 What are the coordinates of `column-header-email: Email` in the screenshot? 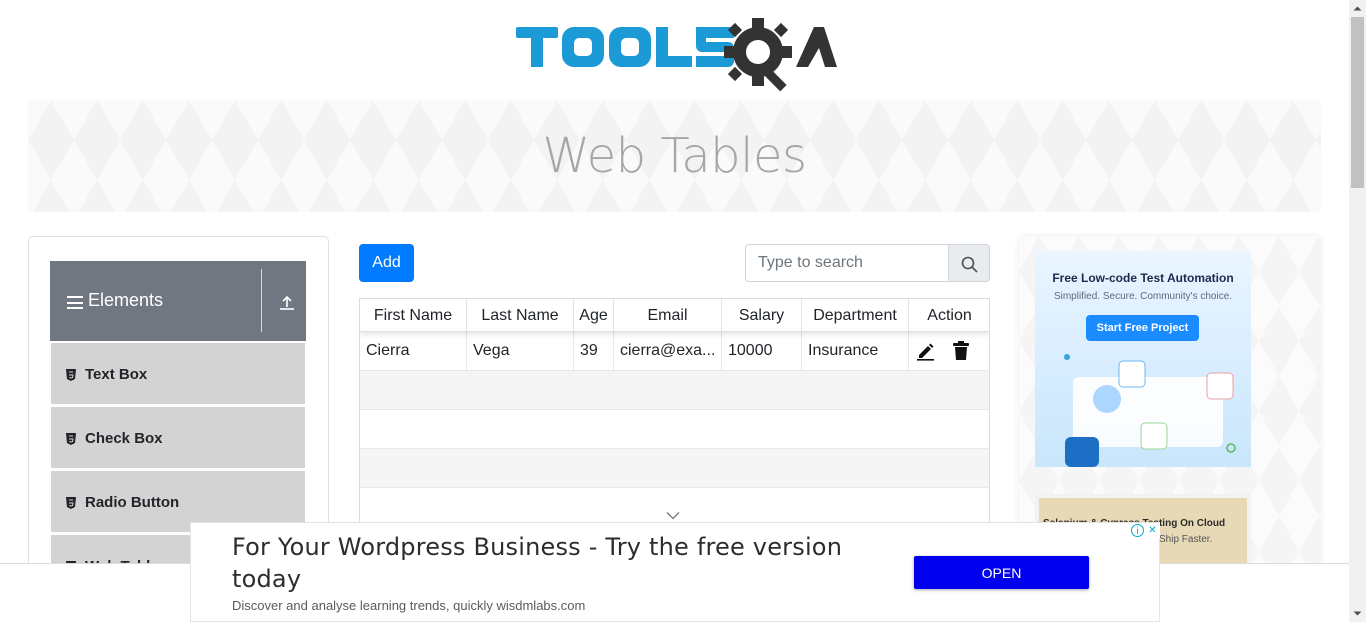 It's located at (668, 315).